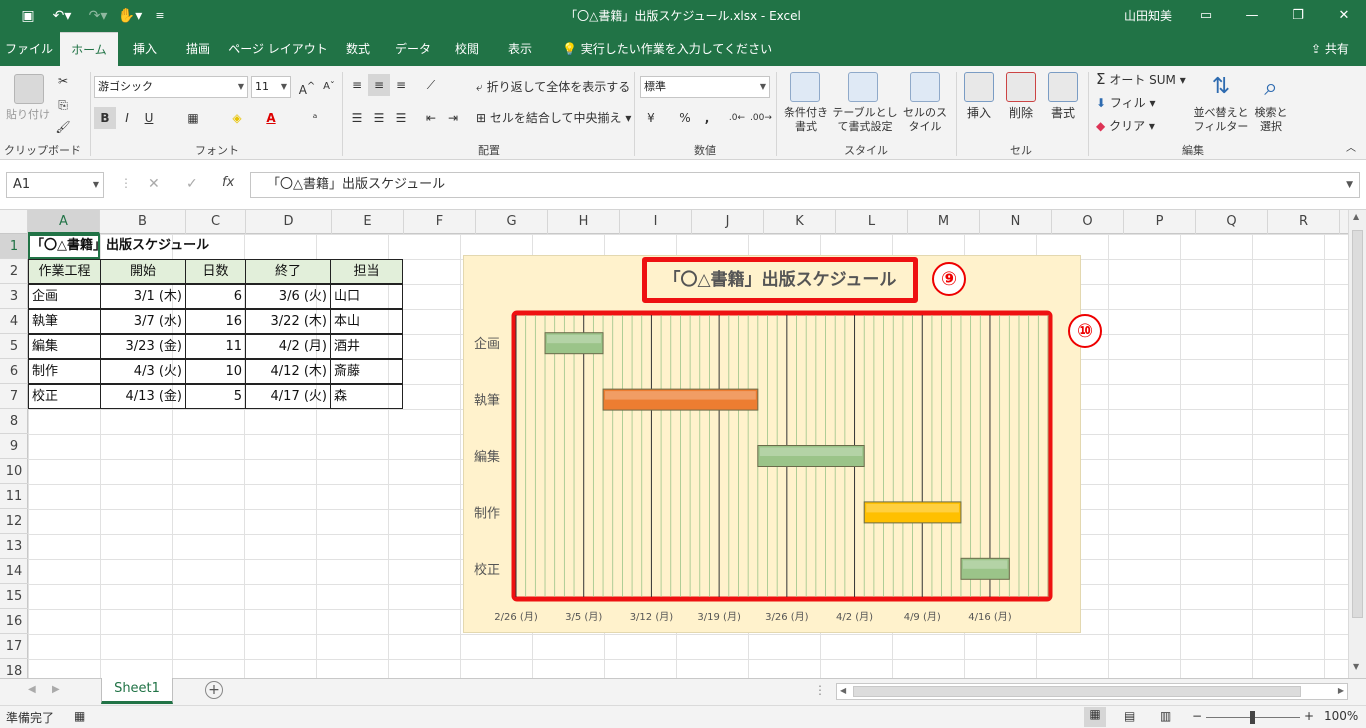 This screenshot has height=728, width=1366. I want to click on collapse-ribbon-icon: ︿, so click(1351, 149).